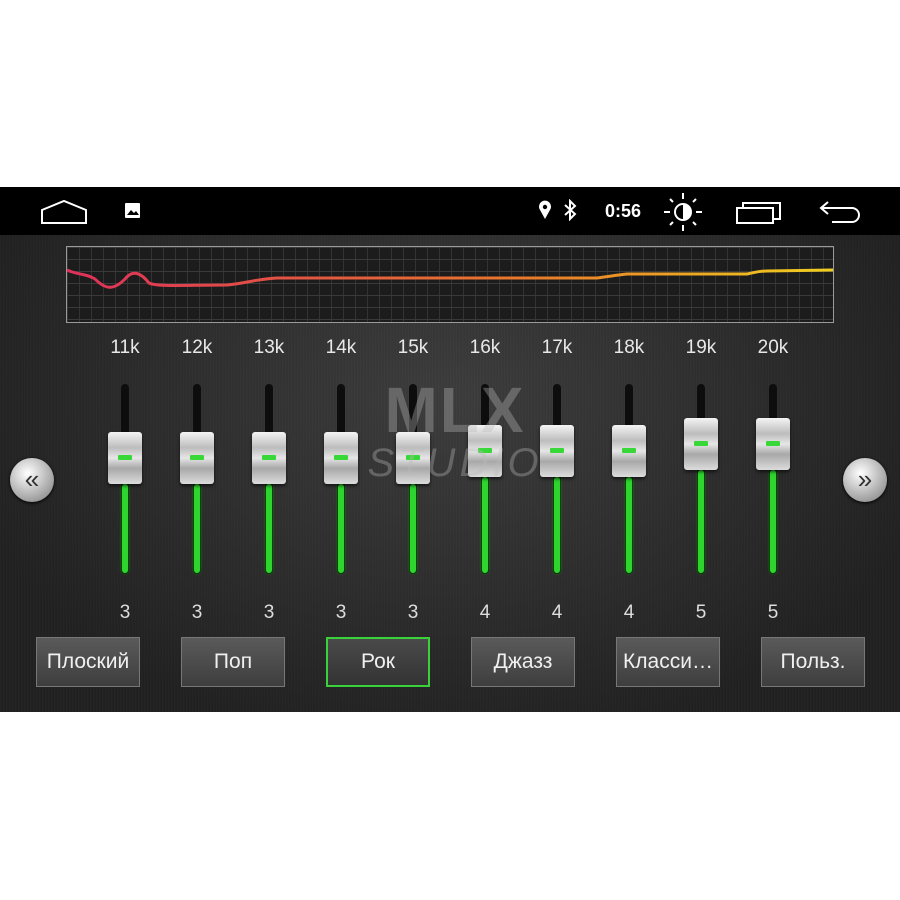 This screenshot has width=900, height=900. I want to click on clock: 0:56, so click(623, 211).